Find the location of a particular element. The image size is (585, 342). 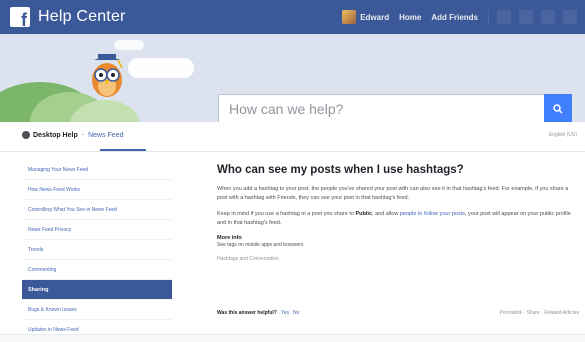

related-topic-link: Hashtags and Conversation is located at coordinates (398, 259).